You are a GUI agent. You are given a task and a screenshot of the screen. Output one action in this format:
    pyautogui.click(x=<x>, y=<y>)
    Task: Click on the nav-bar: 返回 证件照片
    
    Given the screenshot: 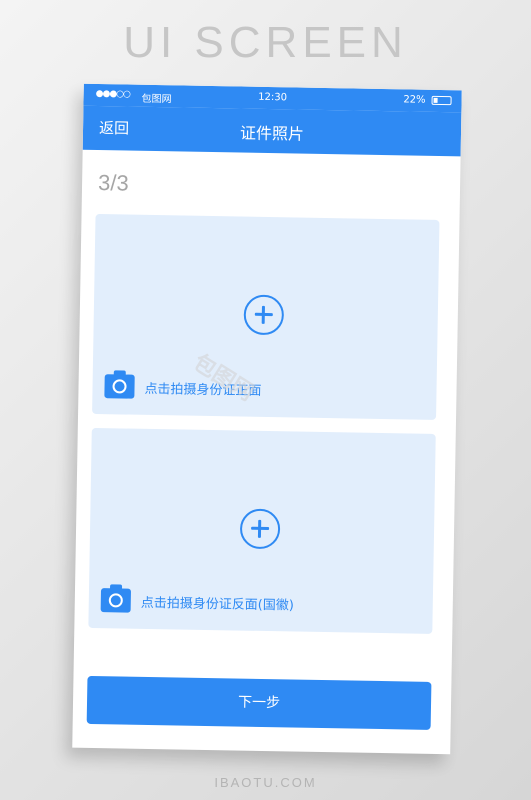 What is the action you would take?
    pyautogui.click(x=272, y=131)
    